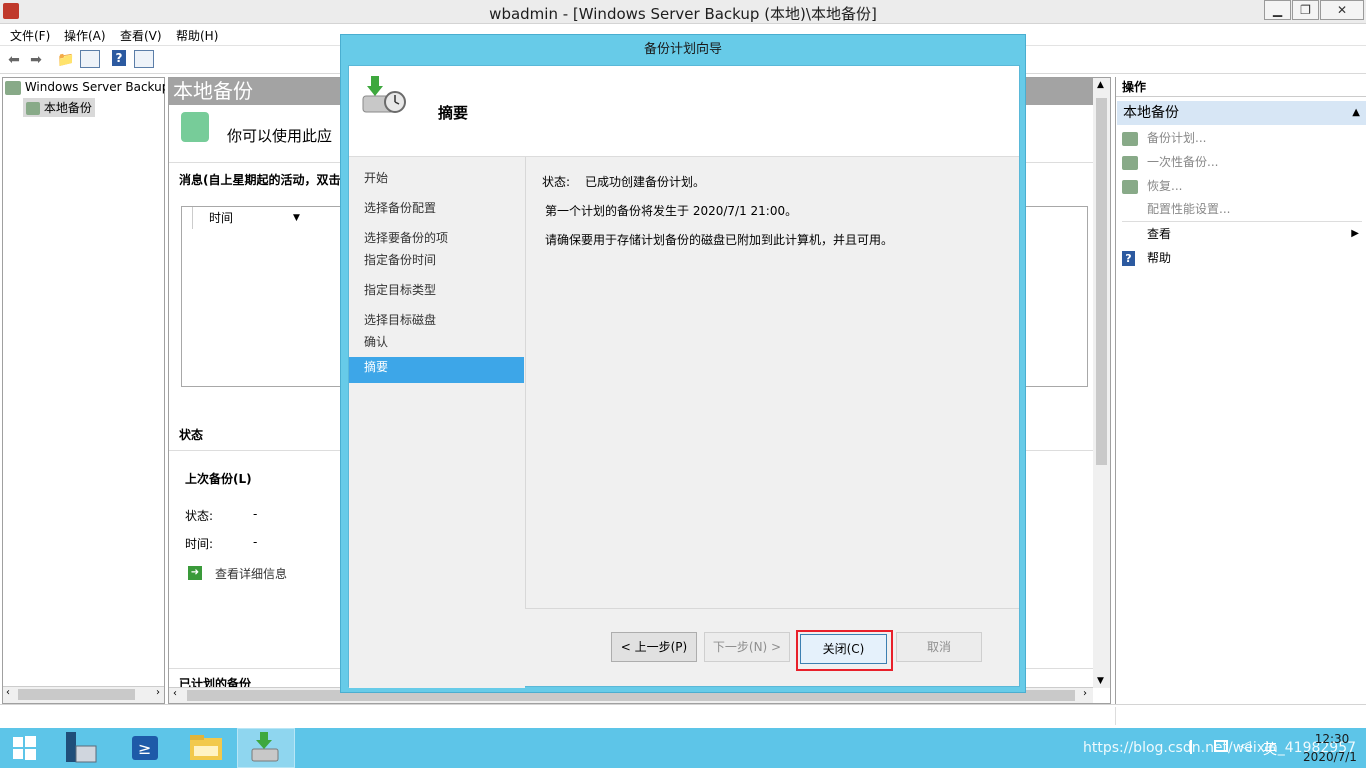 The image size is (1366, 768). I want to click on center-vertical-scrollbar: ▲ ▼, so click(1101, 383).